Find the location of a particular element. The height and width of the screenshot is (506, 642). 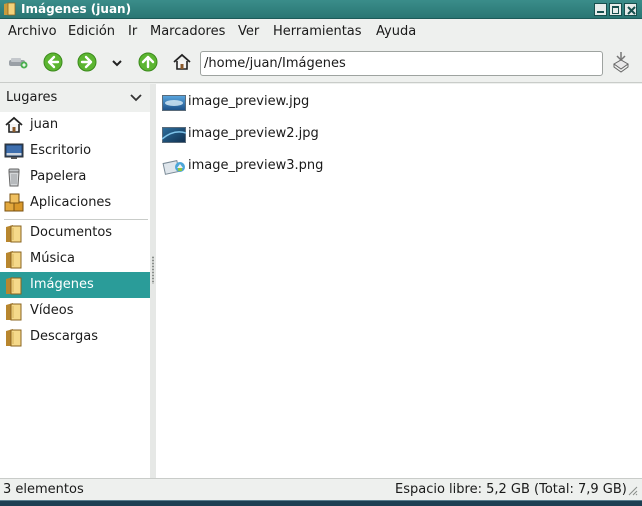

menu-marcadores: Marcadores is located at coordinates (187, 31).